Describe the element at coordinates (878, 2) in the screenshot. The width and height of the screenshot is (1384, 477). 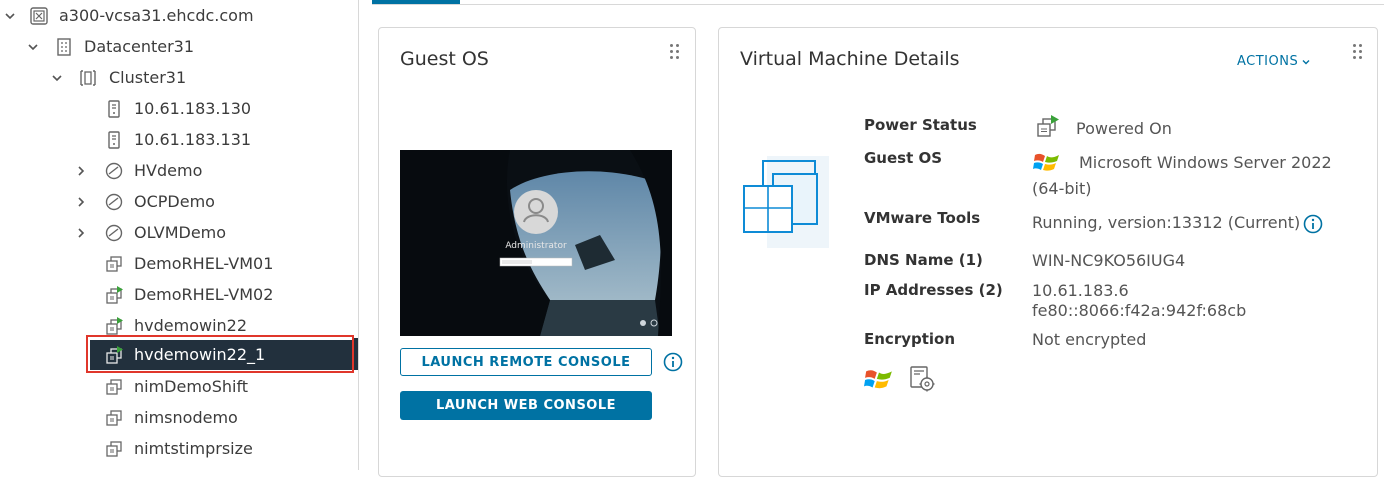
I see `tab-strip` at that location.